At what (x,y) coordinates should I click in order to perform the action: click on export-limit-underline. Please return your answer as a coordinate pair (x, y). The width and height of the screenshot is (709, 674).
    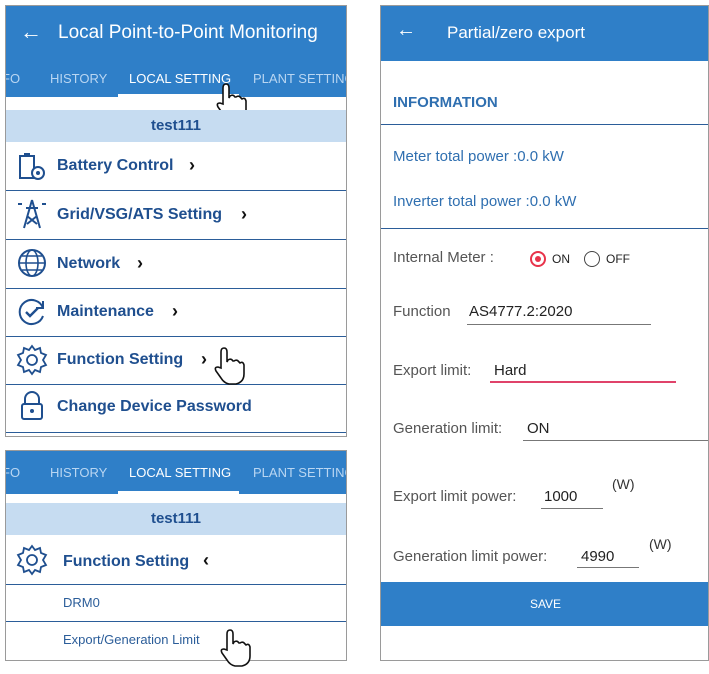
    Looking at the image, I should click on (583, 382).